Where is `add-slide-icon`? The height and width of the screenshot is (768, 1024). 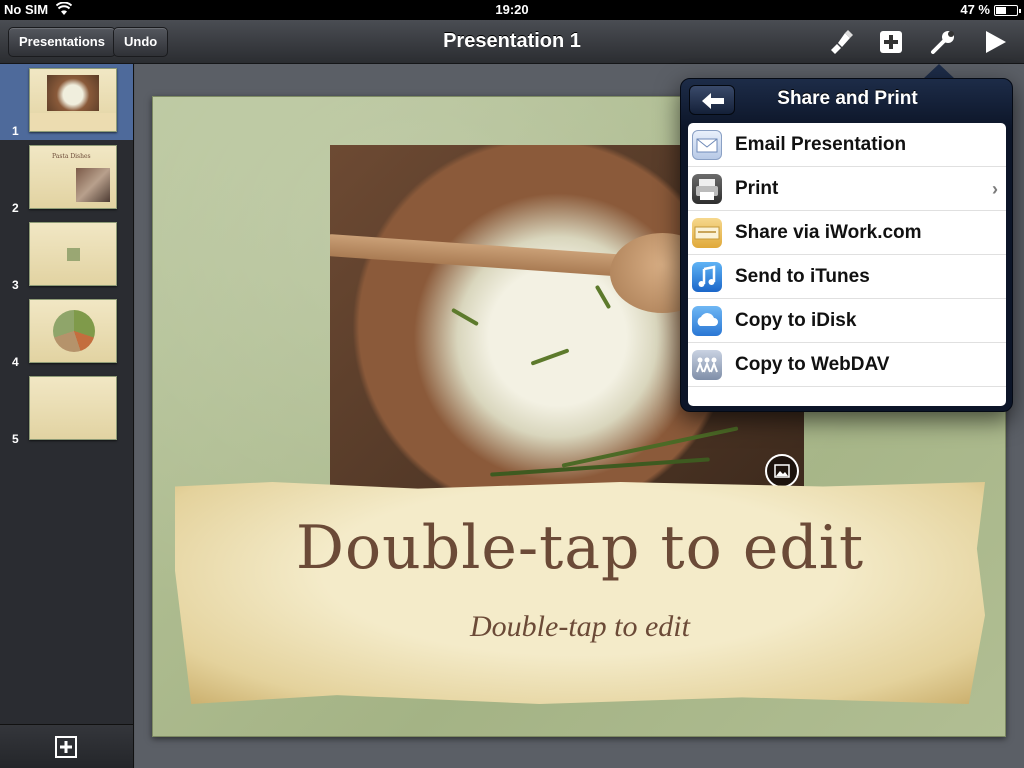
add-slide-icon is located at coordinates (66, 747).